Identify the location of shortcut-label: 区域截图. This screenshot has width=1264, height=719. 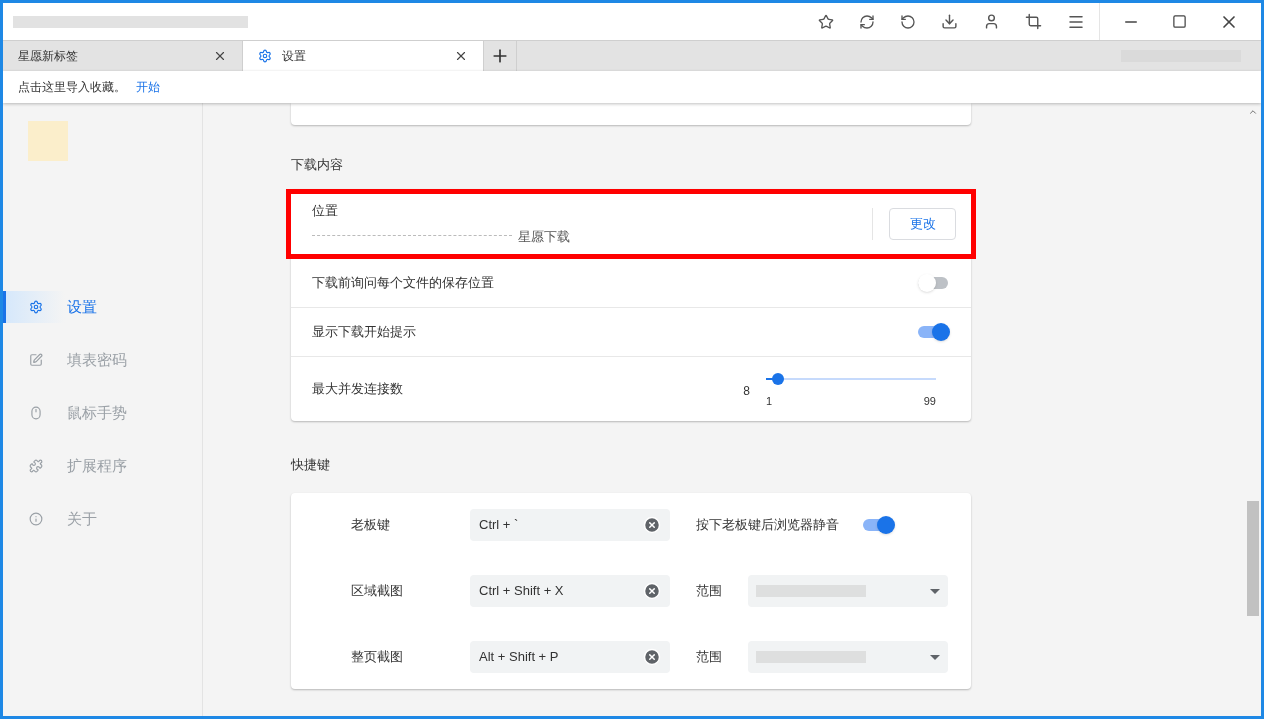
(377, 591).